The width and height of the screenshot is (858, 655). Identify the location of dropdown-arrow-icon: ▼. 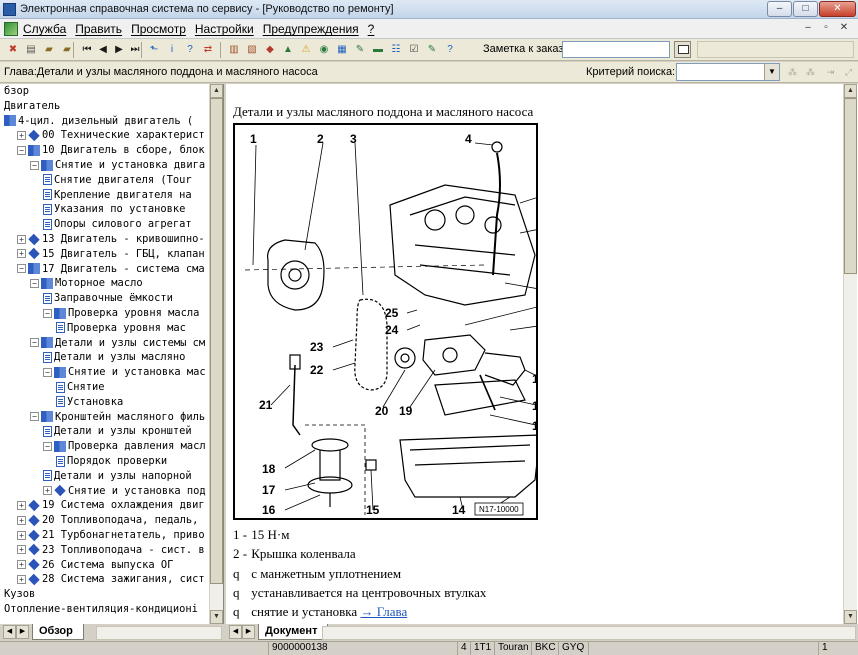
(771, 72).